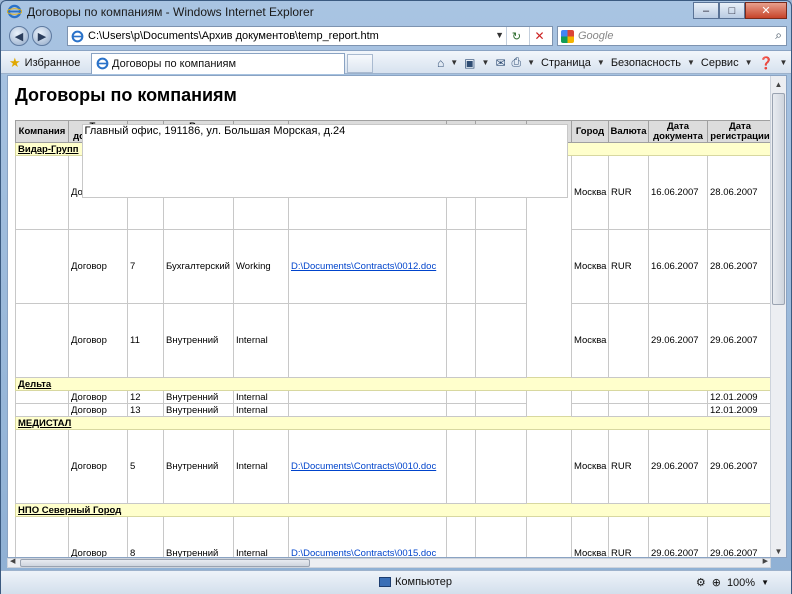 The height and width of the screenshot is (594, 792). I want to click on search-box: Google ⌕, so click(672, 36).